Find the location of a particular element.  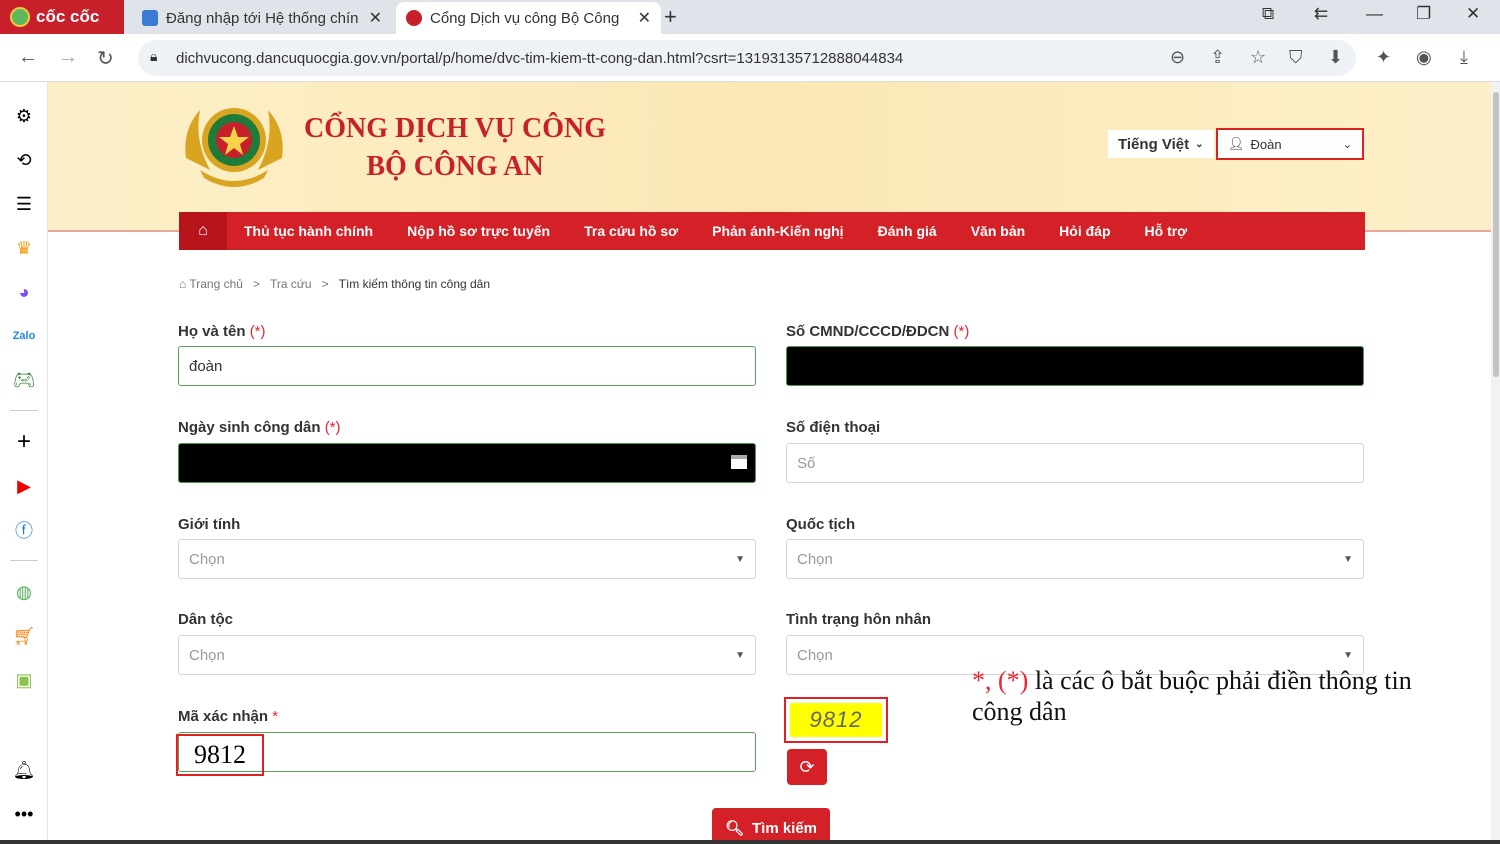

history-icon: ⟲ is located at coordinates (24, 160).